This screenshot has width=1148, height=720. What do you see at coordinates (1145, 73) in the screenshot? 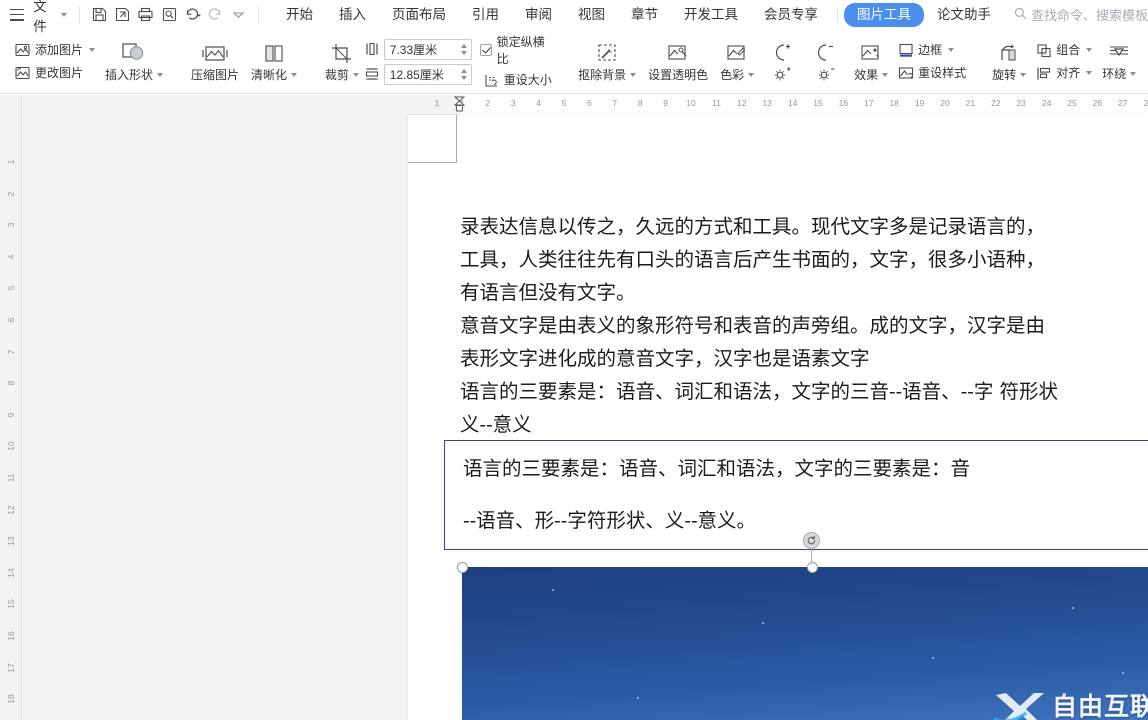
I see `send-backward-button: 下移一` at bounding box center [1145, 73].